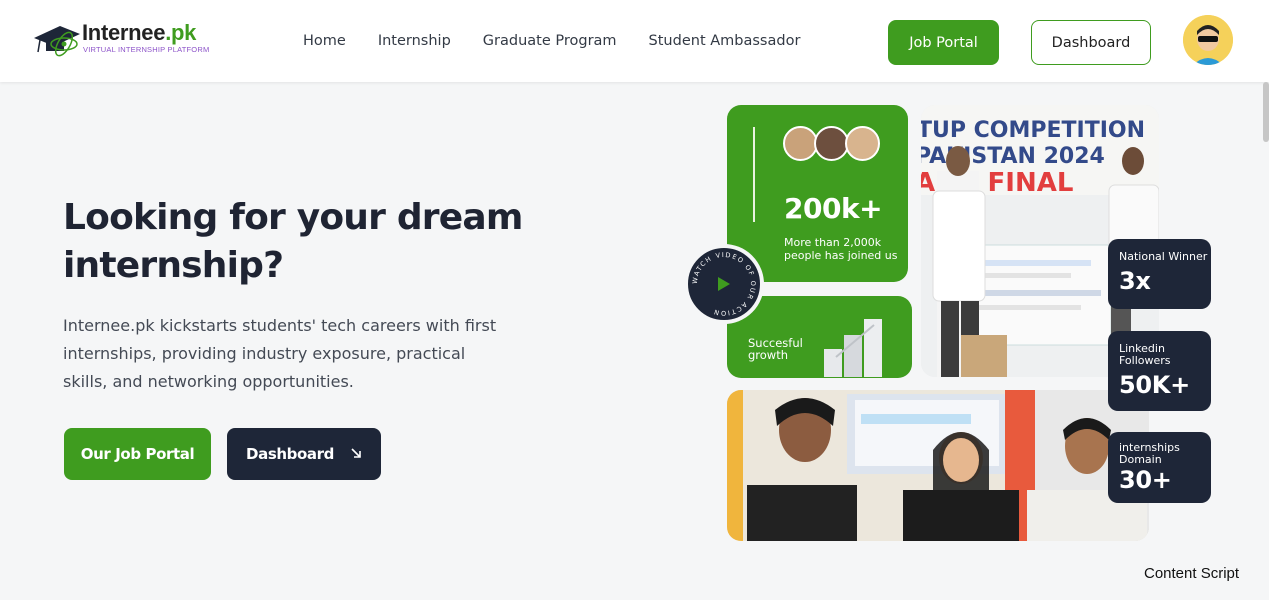 The width and height of the screenshot is (1269, 600). I want to click on stat-label: internships Domain, so click(1149, 453).